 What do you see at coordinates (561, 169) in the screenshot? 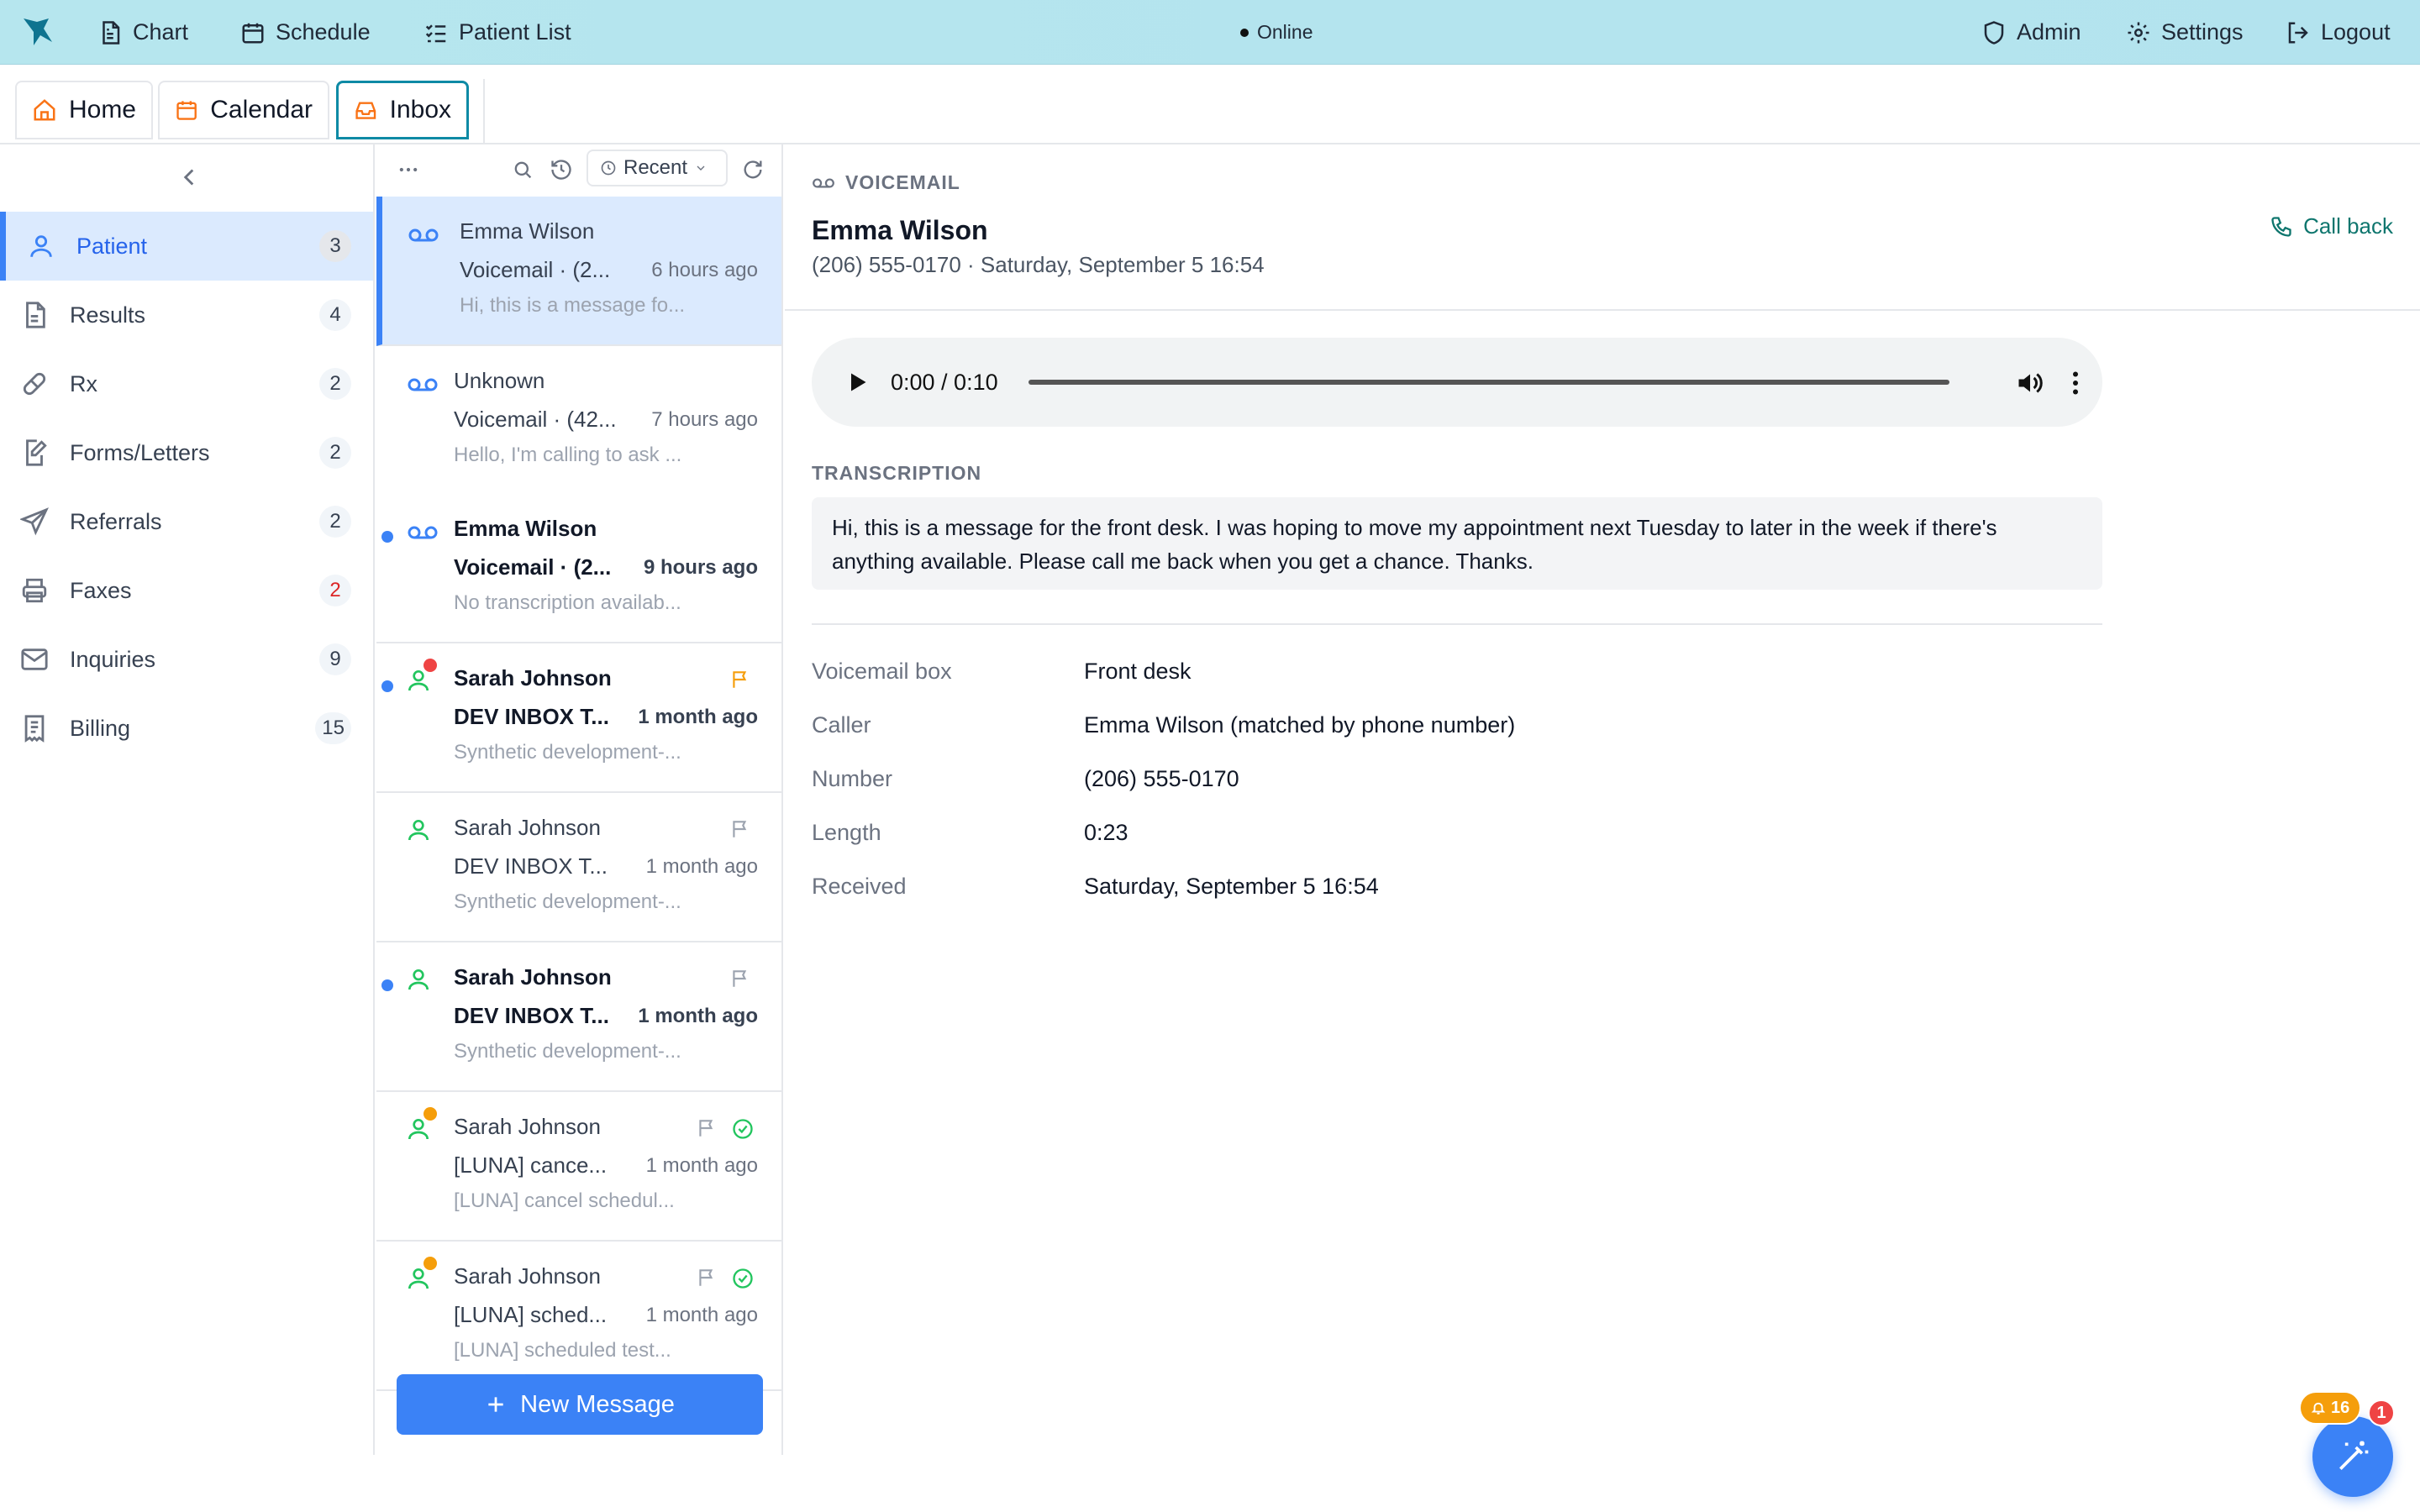
I see `history-icon` at bounding box center [561, 169].